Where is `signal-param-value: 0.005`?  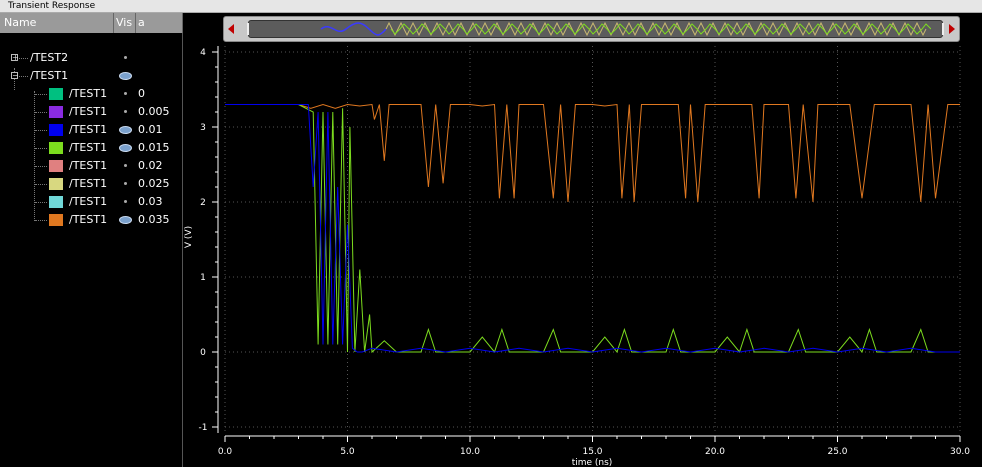
signal-param-value: 0.005 is located at coordinates (154, 111).